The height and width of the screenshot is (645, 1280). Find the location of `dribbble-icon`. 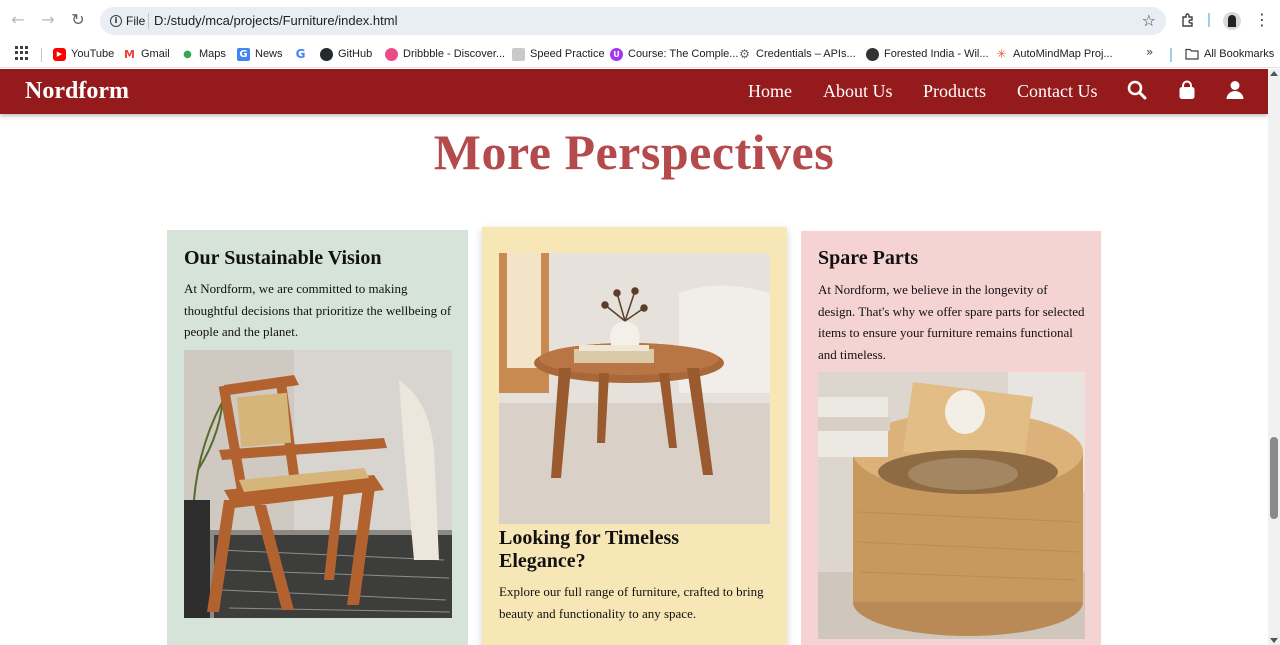

dribbble-icon is located at coordinates (391, 54).